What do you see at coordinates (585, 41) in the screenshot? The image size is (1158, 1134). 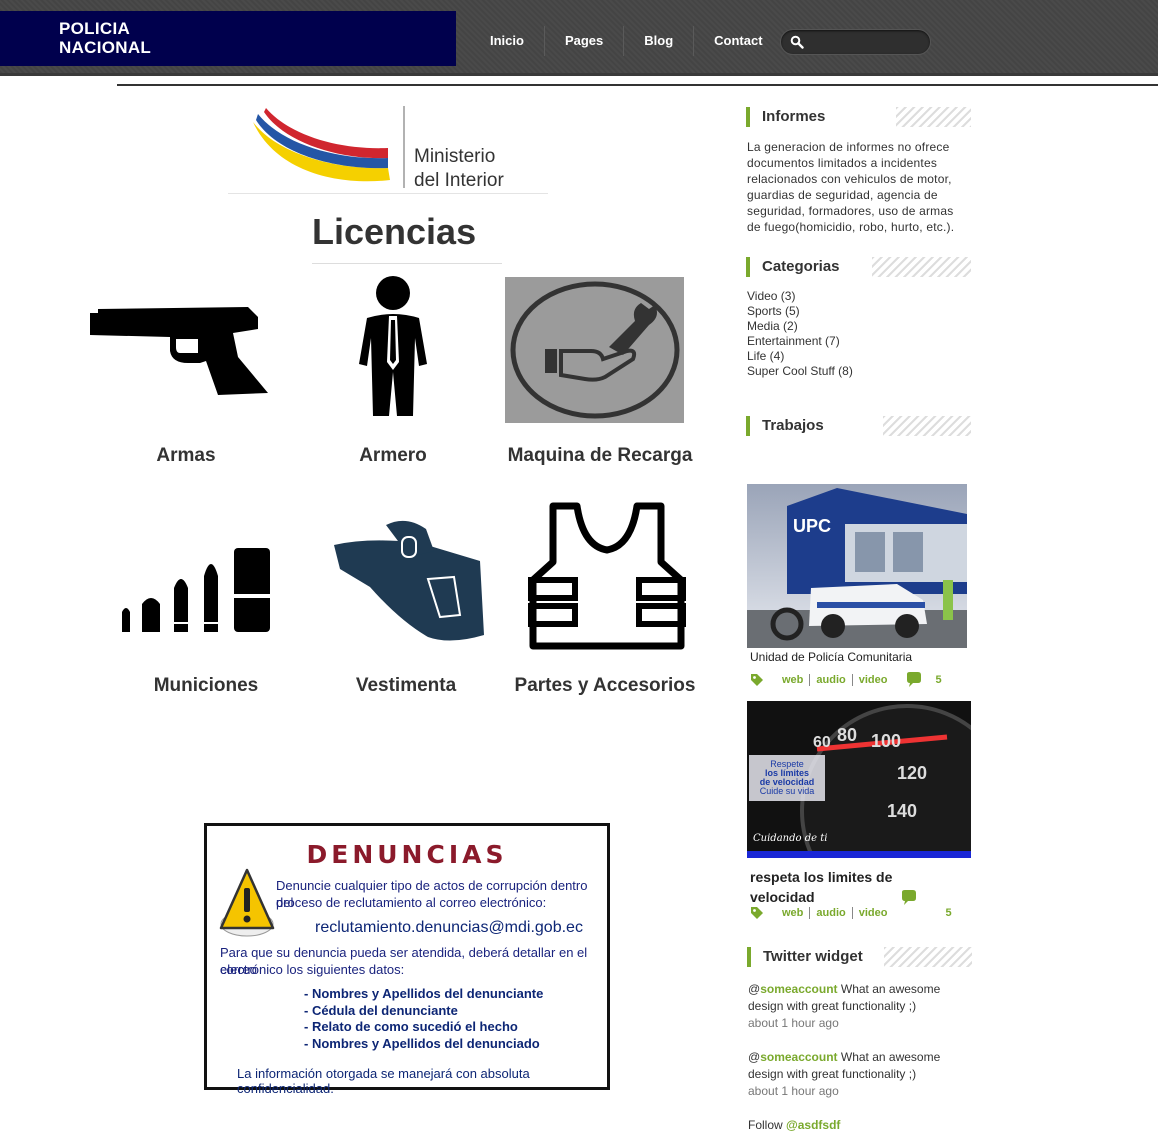 I see `nav-pages: Pages` at bounding box center [585, 41].